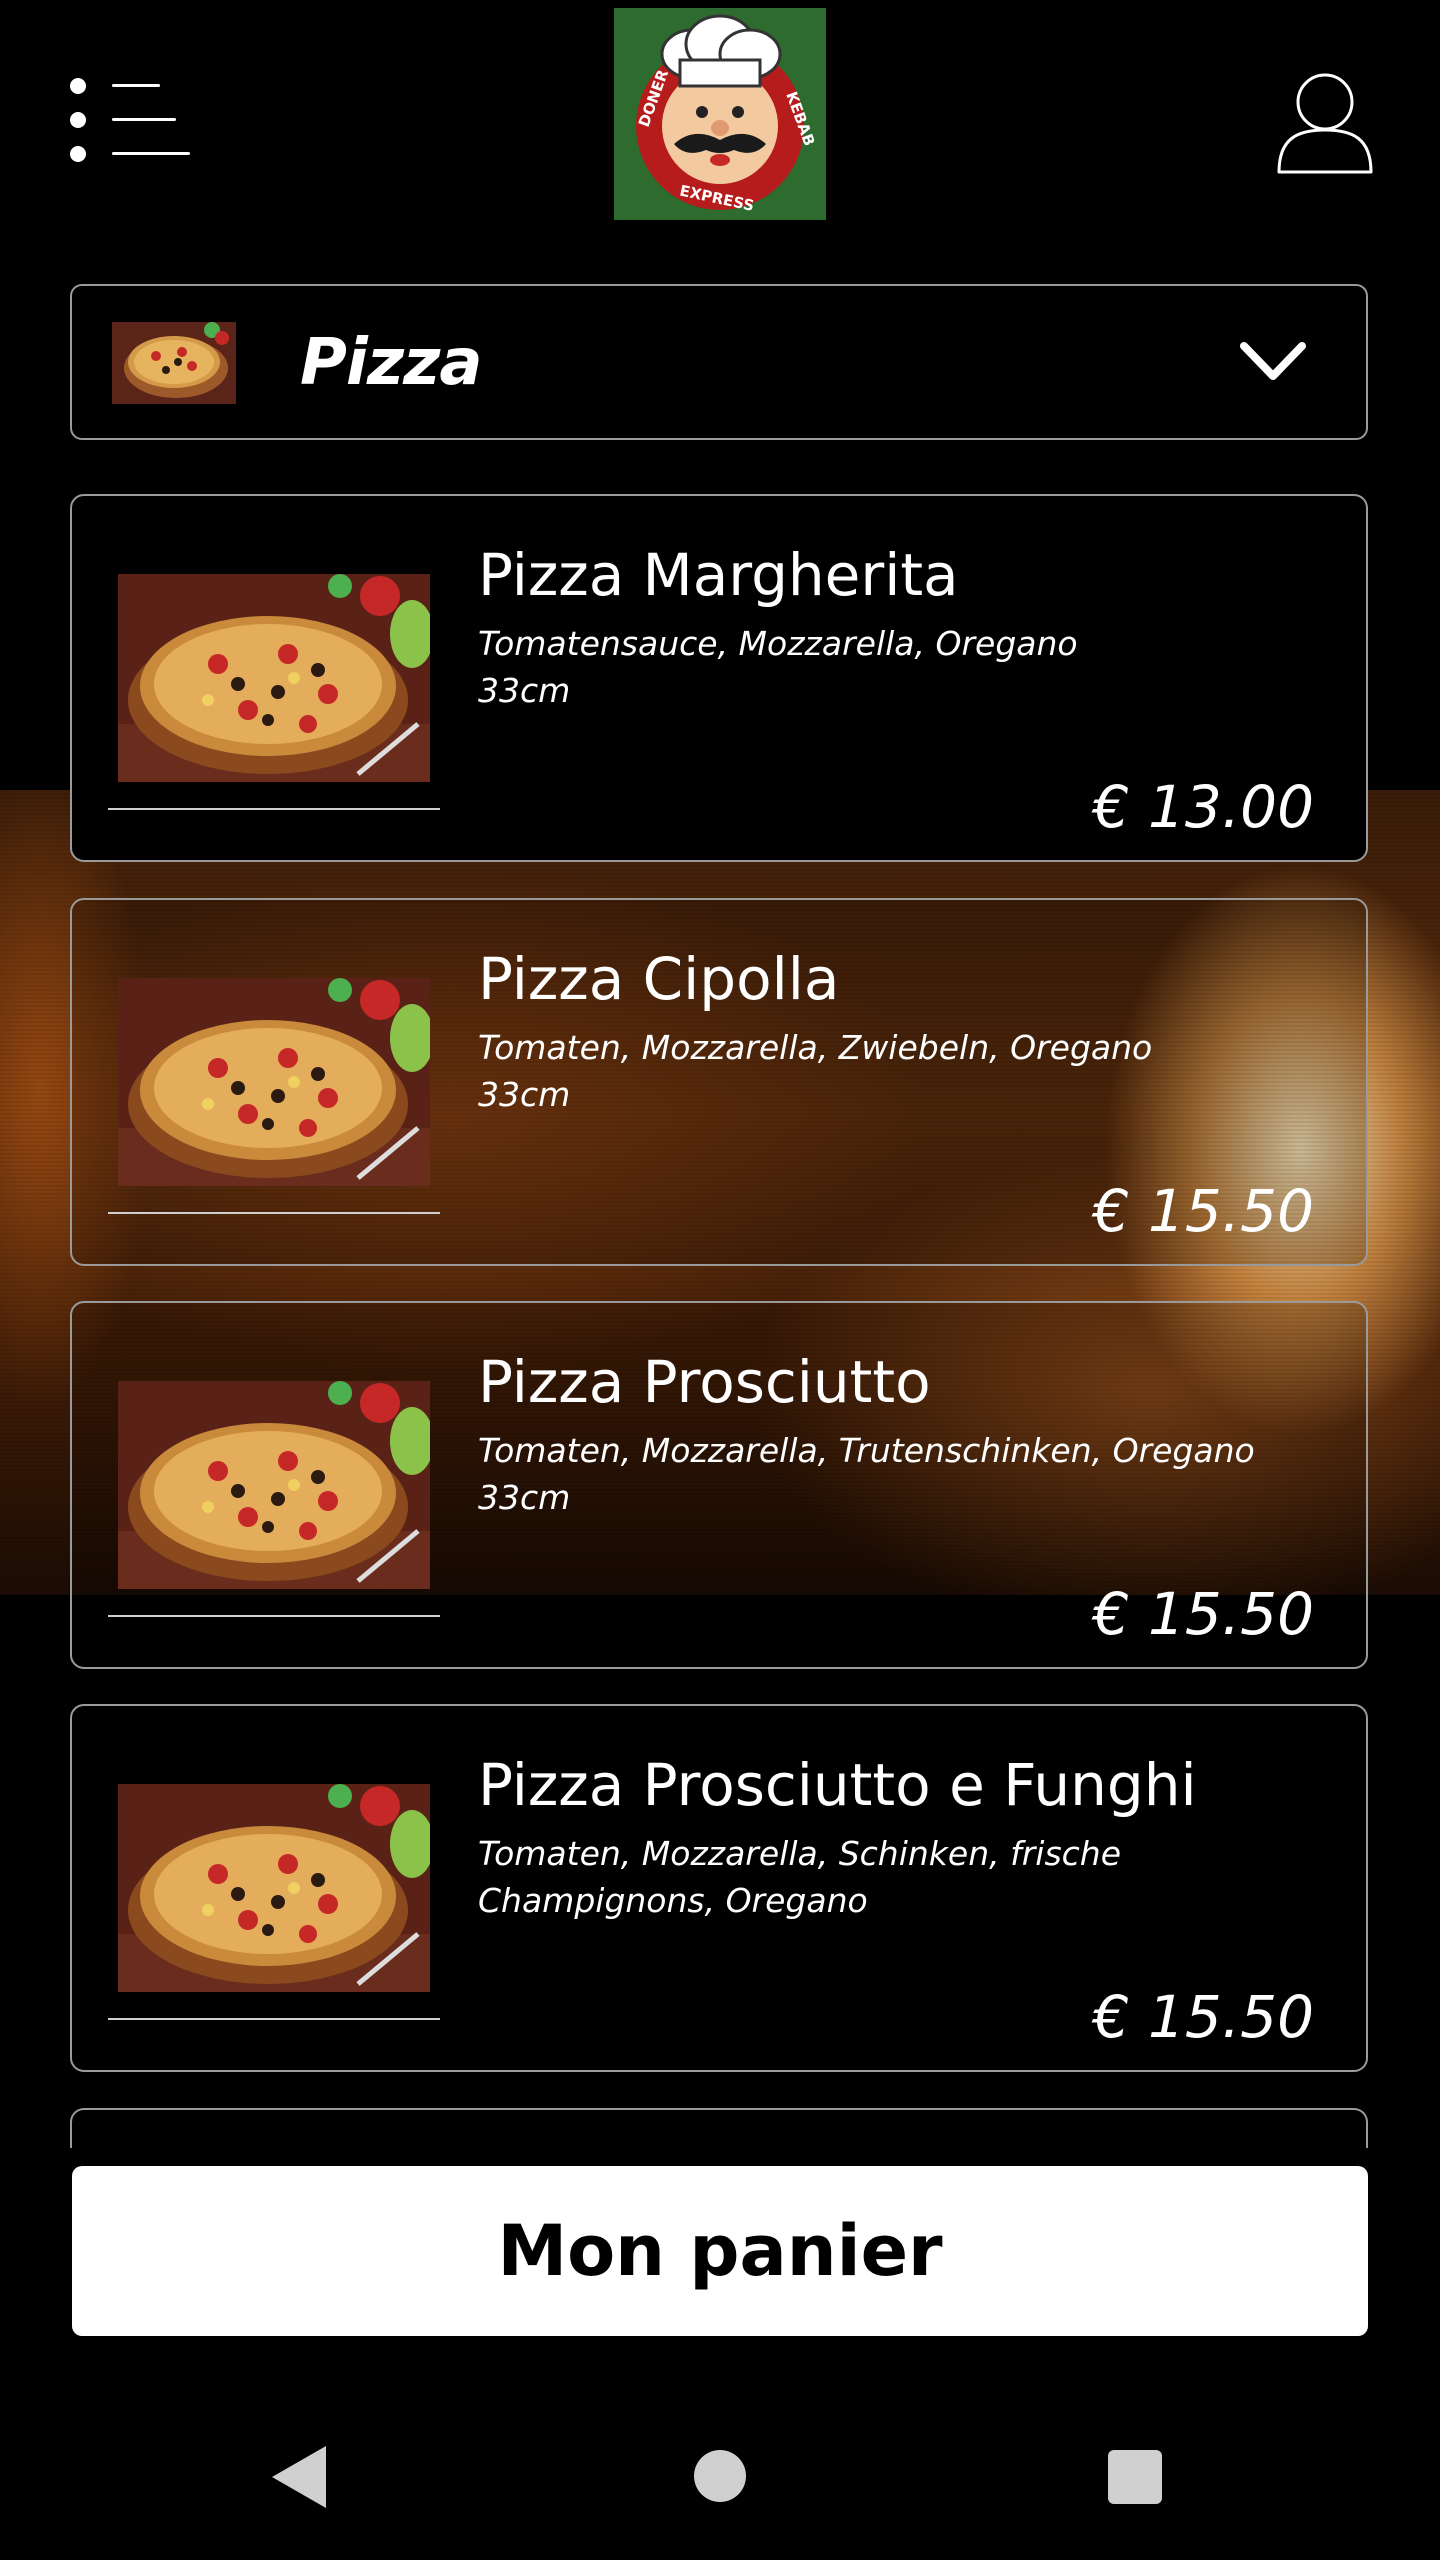  Describe the element at coordinates (908, 667) in the screenshot. I see `product-description: Tomatensauce, Mozzarella, Oregano 33cm` at that location.